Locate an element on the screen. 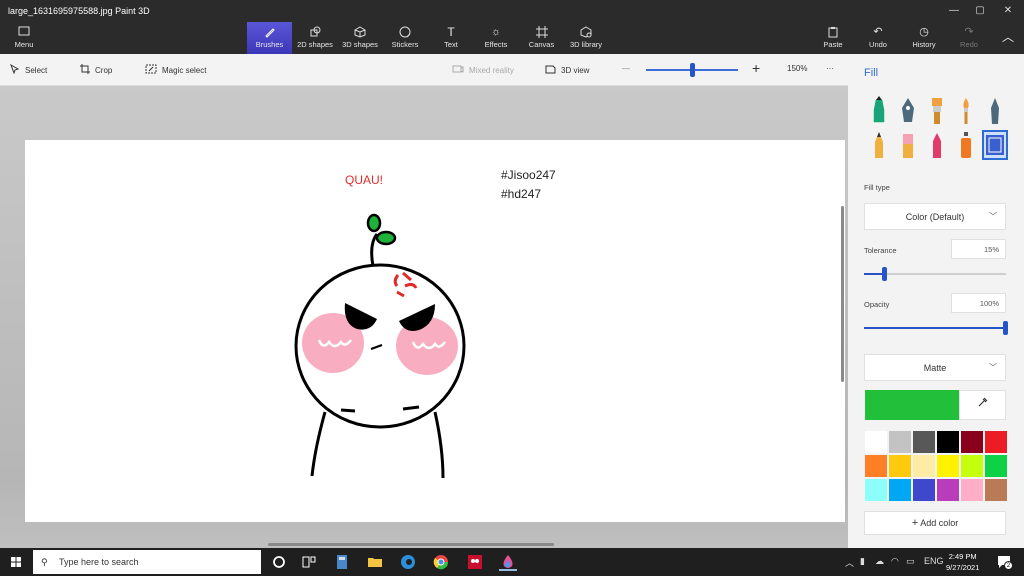 The image size is (1024, 576). zoom-slider-thumb is located at coordinates (692, 70).